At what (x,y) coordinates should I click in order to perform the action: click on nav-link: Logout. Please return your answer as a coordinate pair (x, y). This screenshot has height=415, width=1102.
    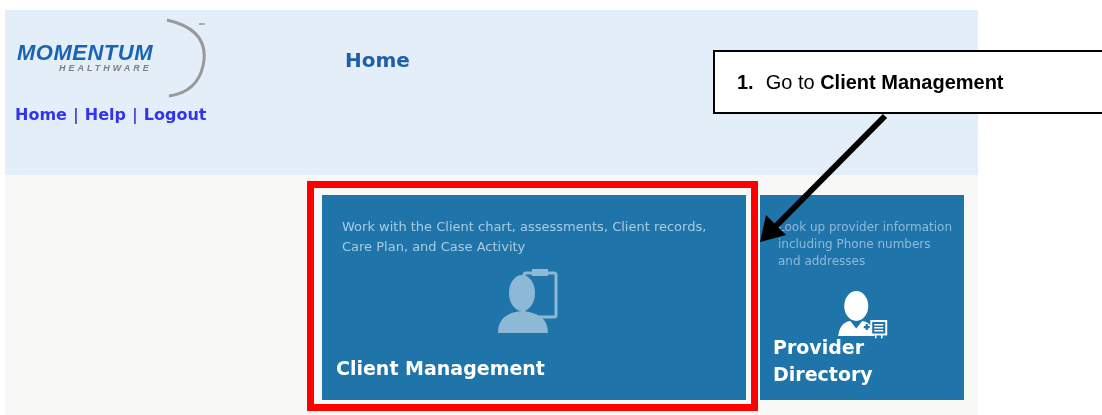
    Looking at the image, I should click on (175, 114).